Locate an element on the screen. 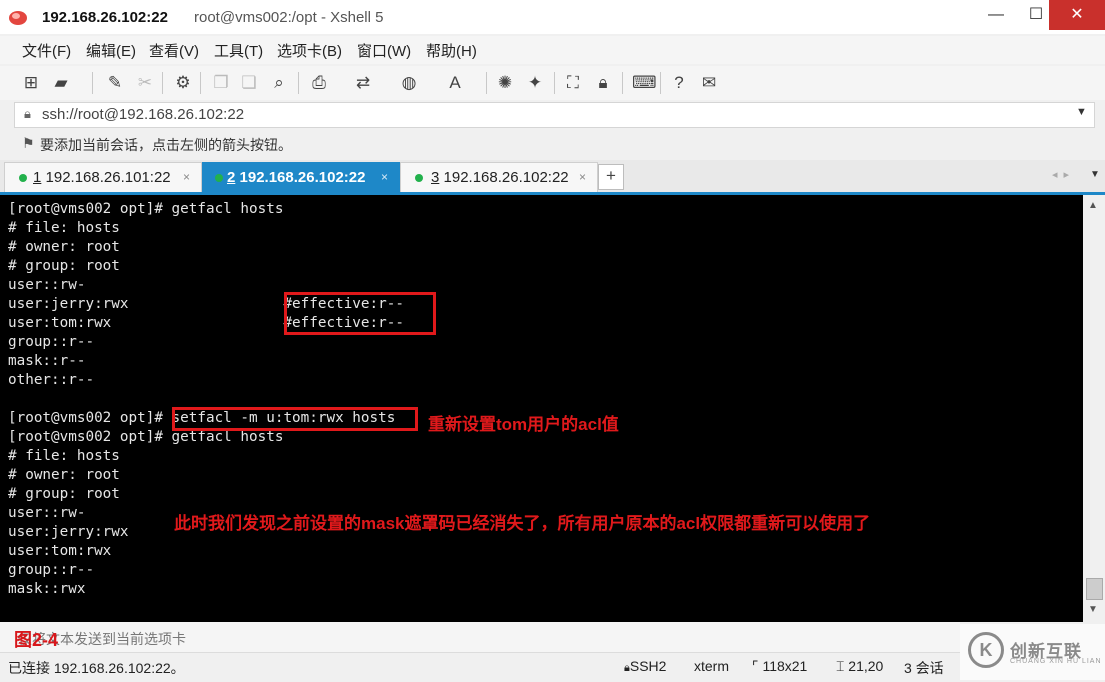 The image size is (1105, 682). open-folder-icon: ▰ is located at coordinates (61, 83).